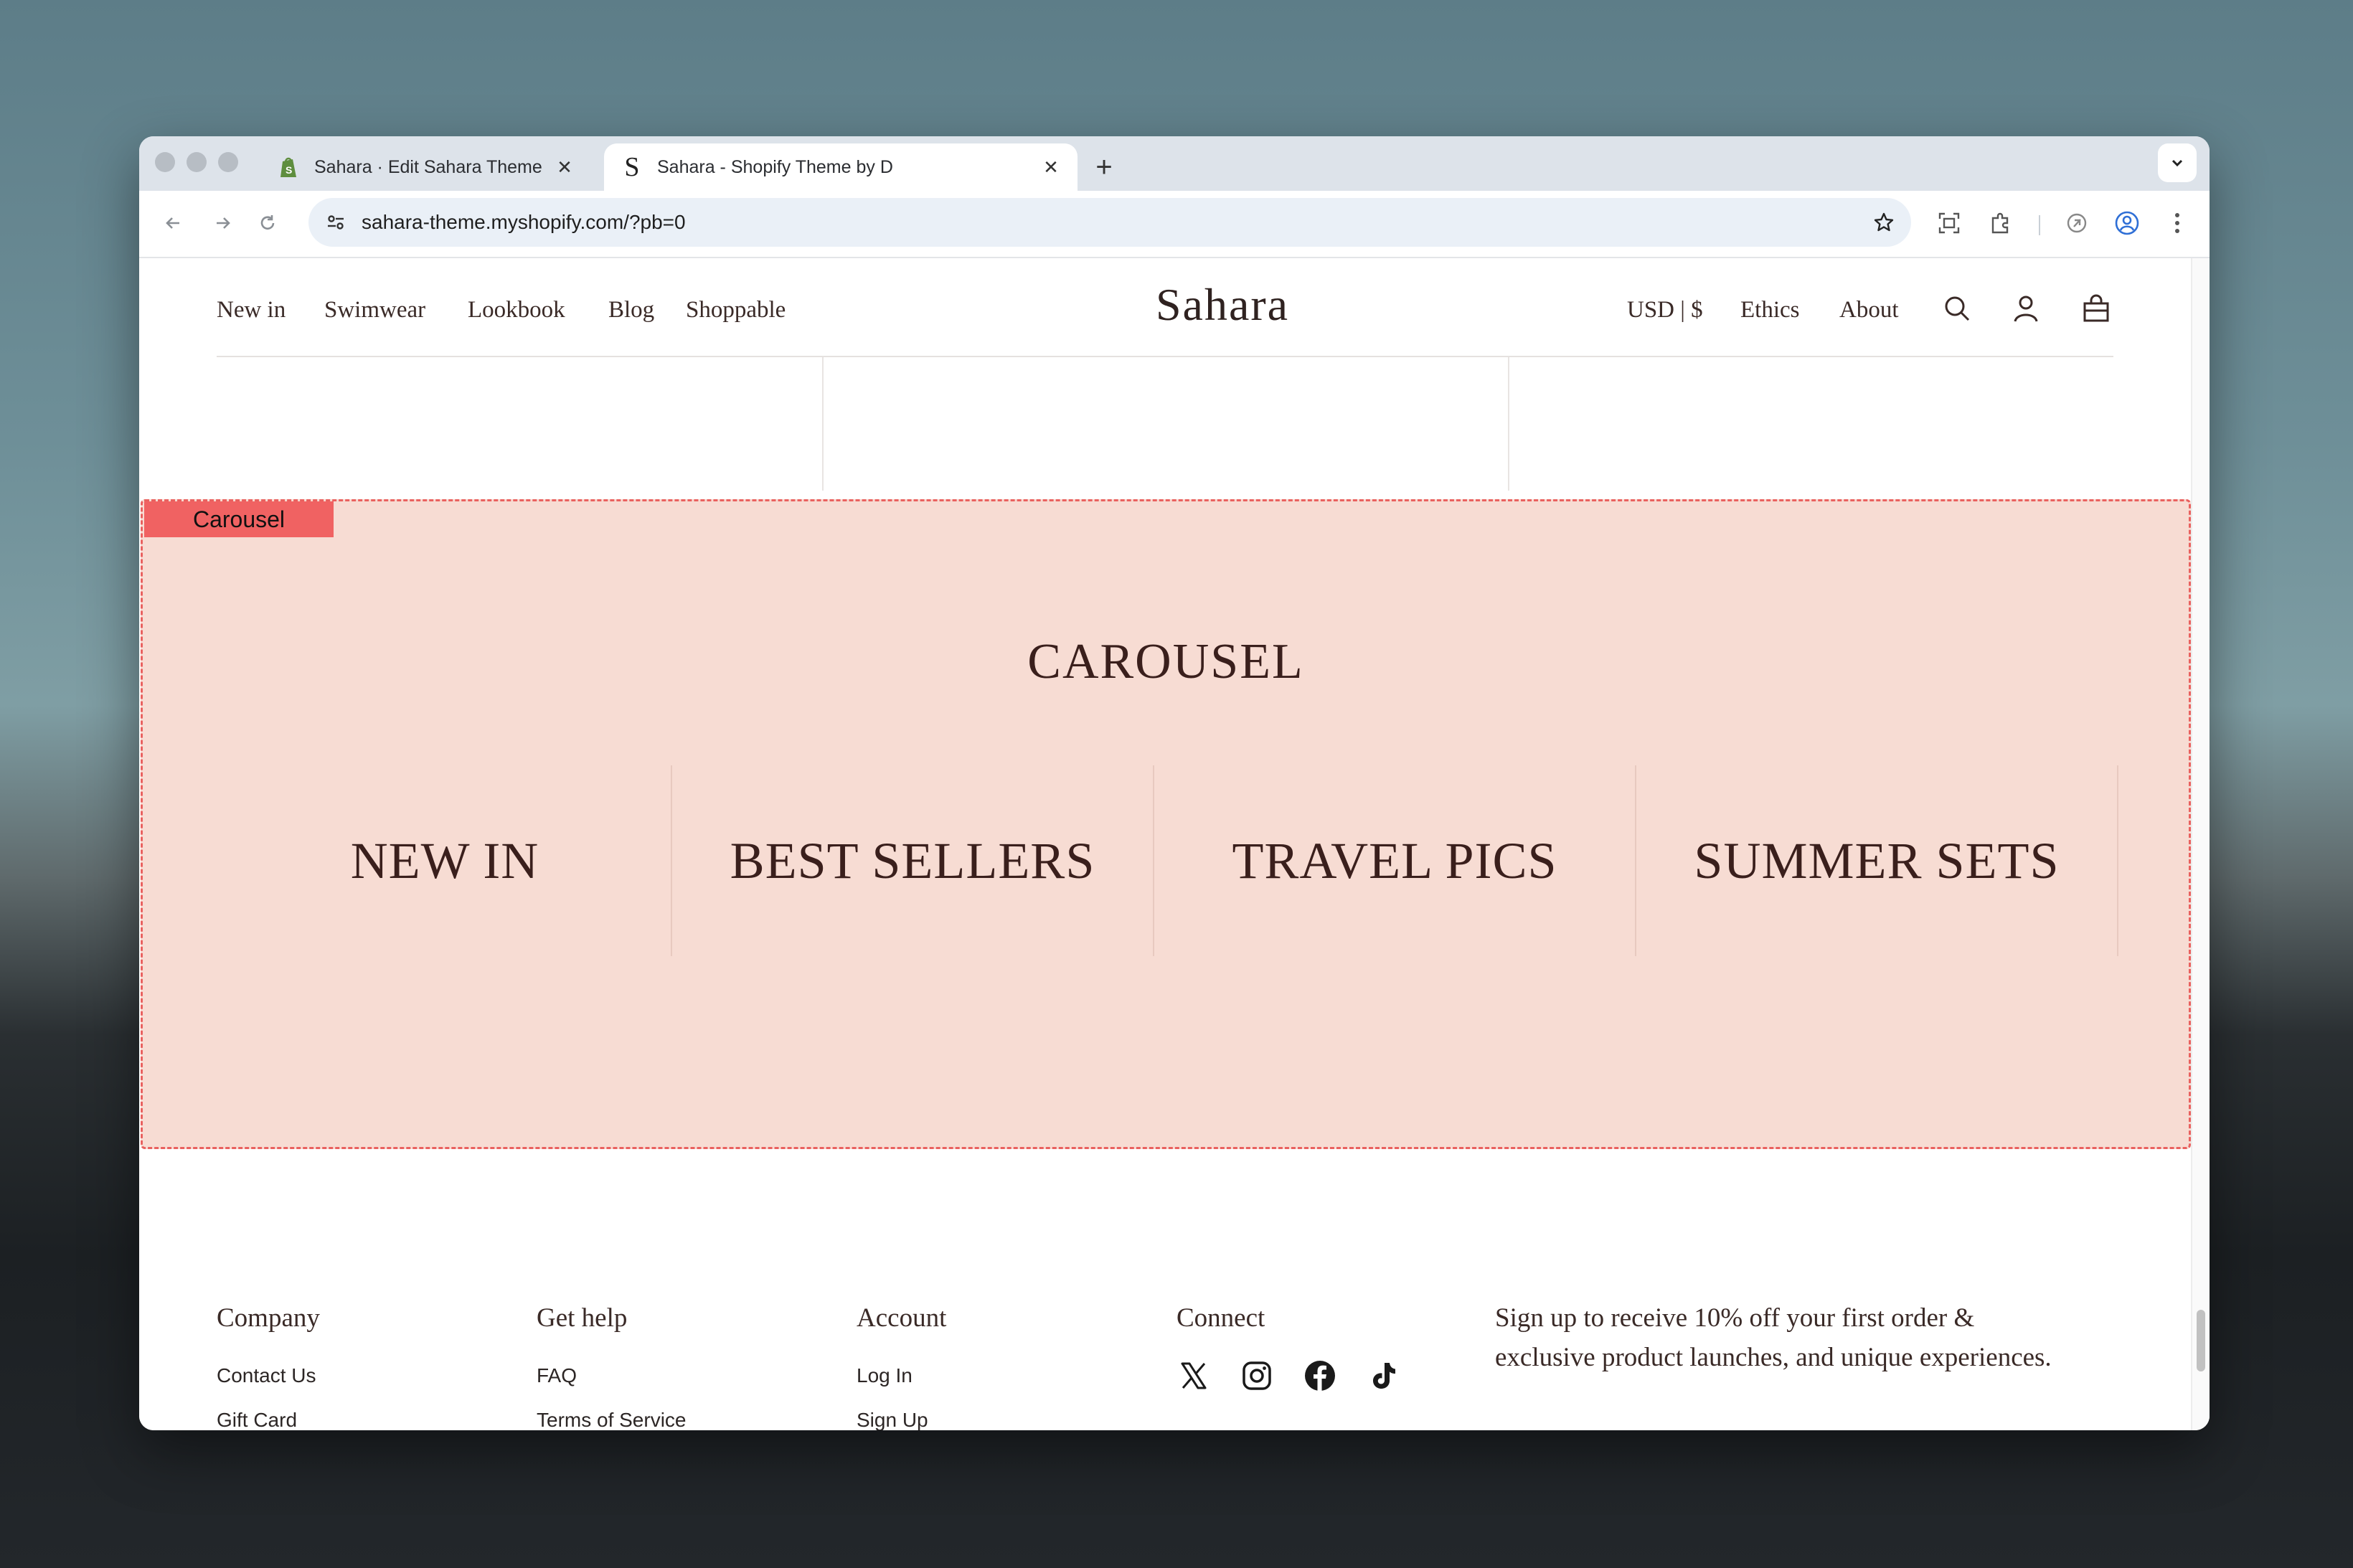  I want to click on profile-icon, so click(2127, 223).